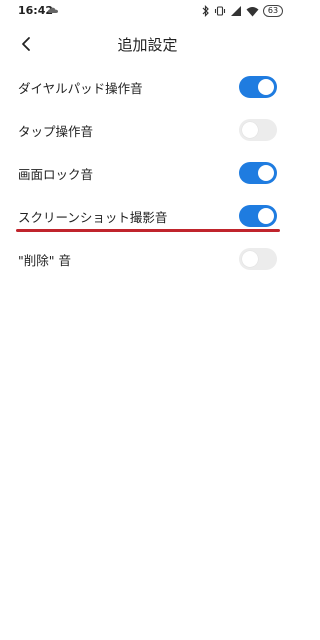 The image size is (320, 640). Describe the element at coordinates (252, 11) in the screenshot. I see `wifi-icon` at that location.